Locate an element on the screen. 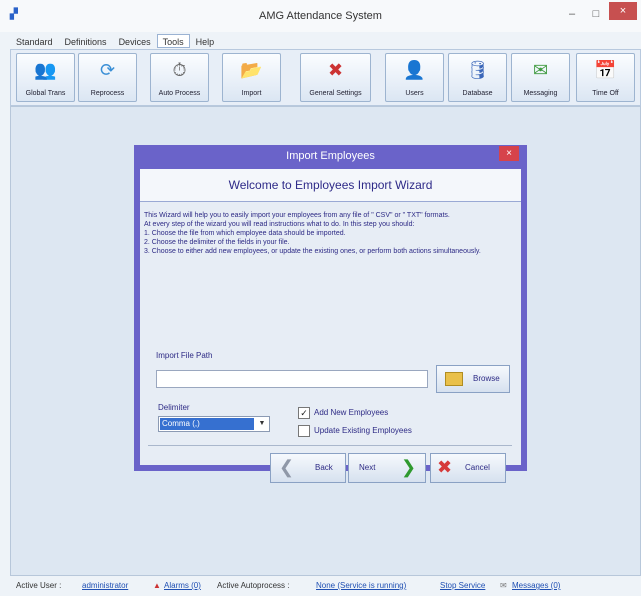  import-button: 📂 Import is located at coordinates (251, 77).